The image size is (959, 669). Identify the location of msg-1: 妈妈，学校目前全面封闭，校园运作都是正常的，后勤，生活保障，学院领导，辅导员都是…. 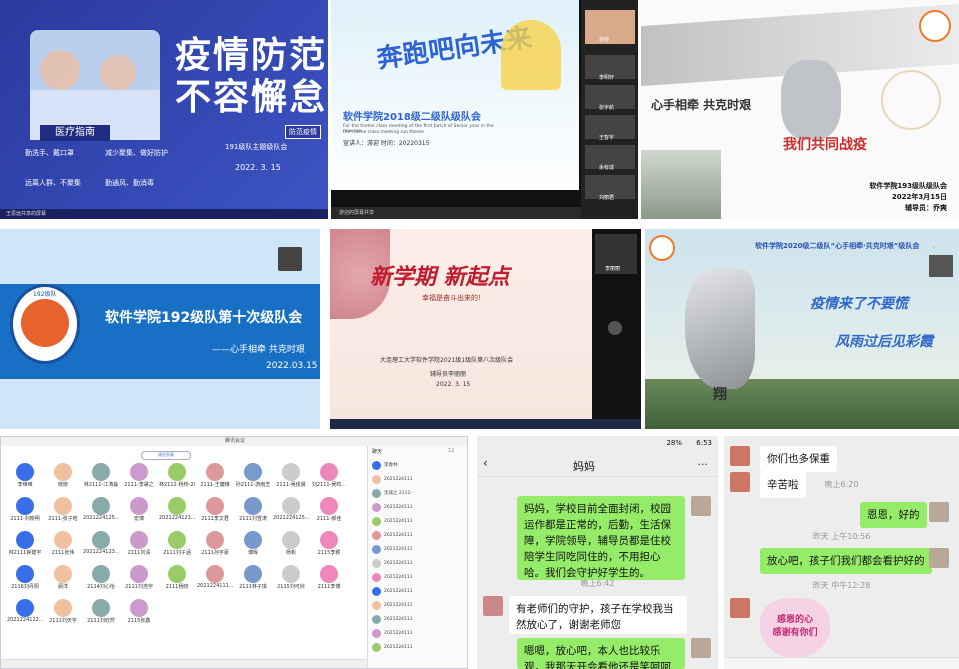
(601, 538).